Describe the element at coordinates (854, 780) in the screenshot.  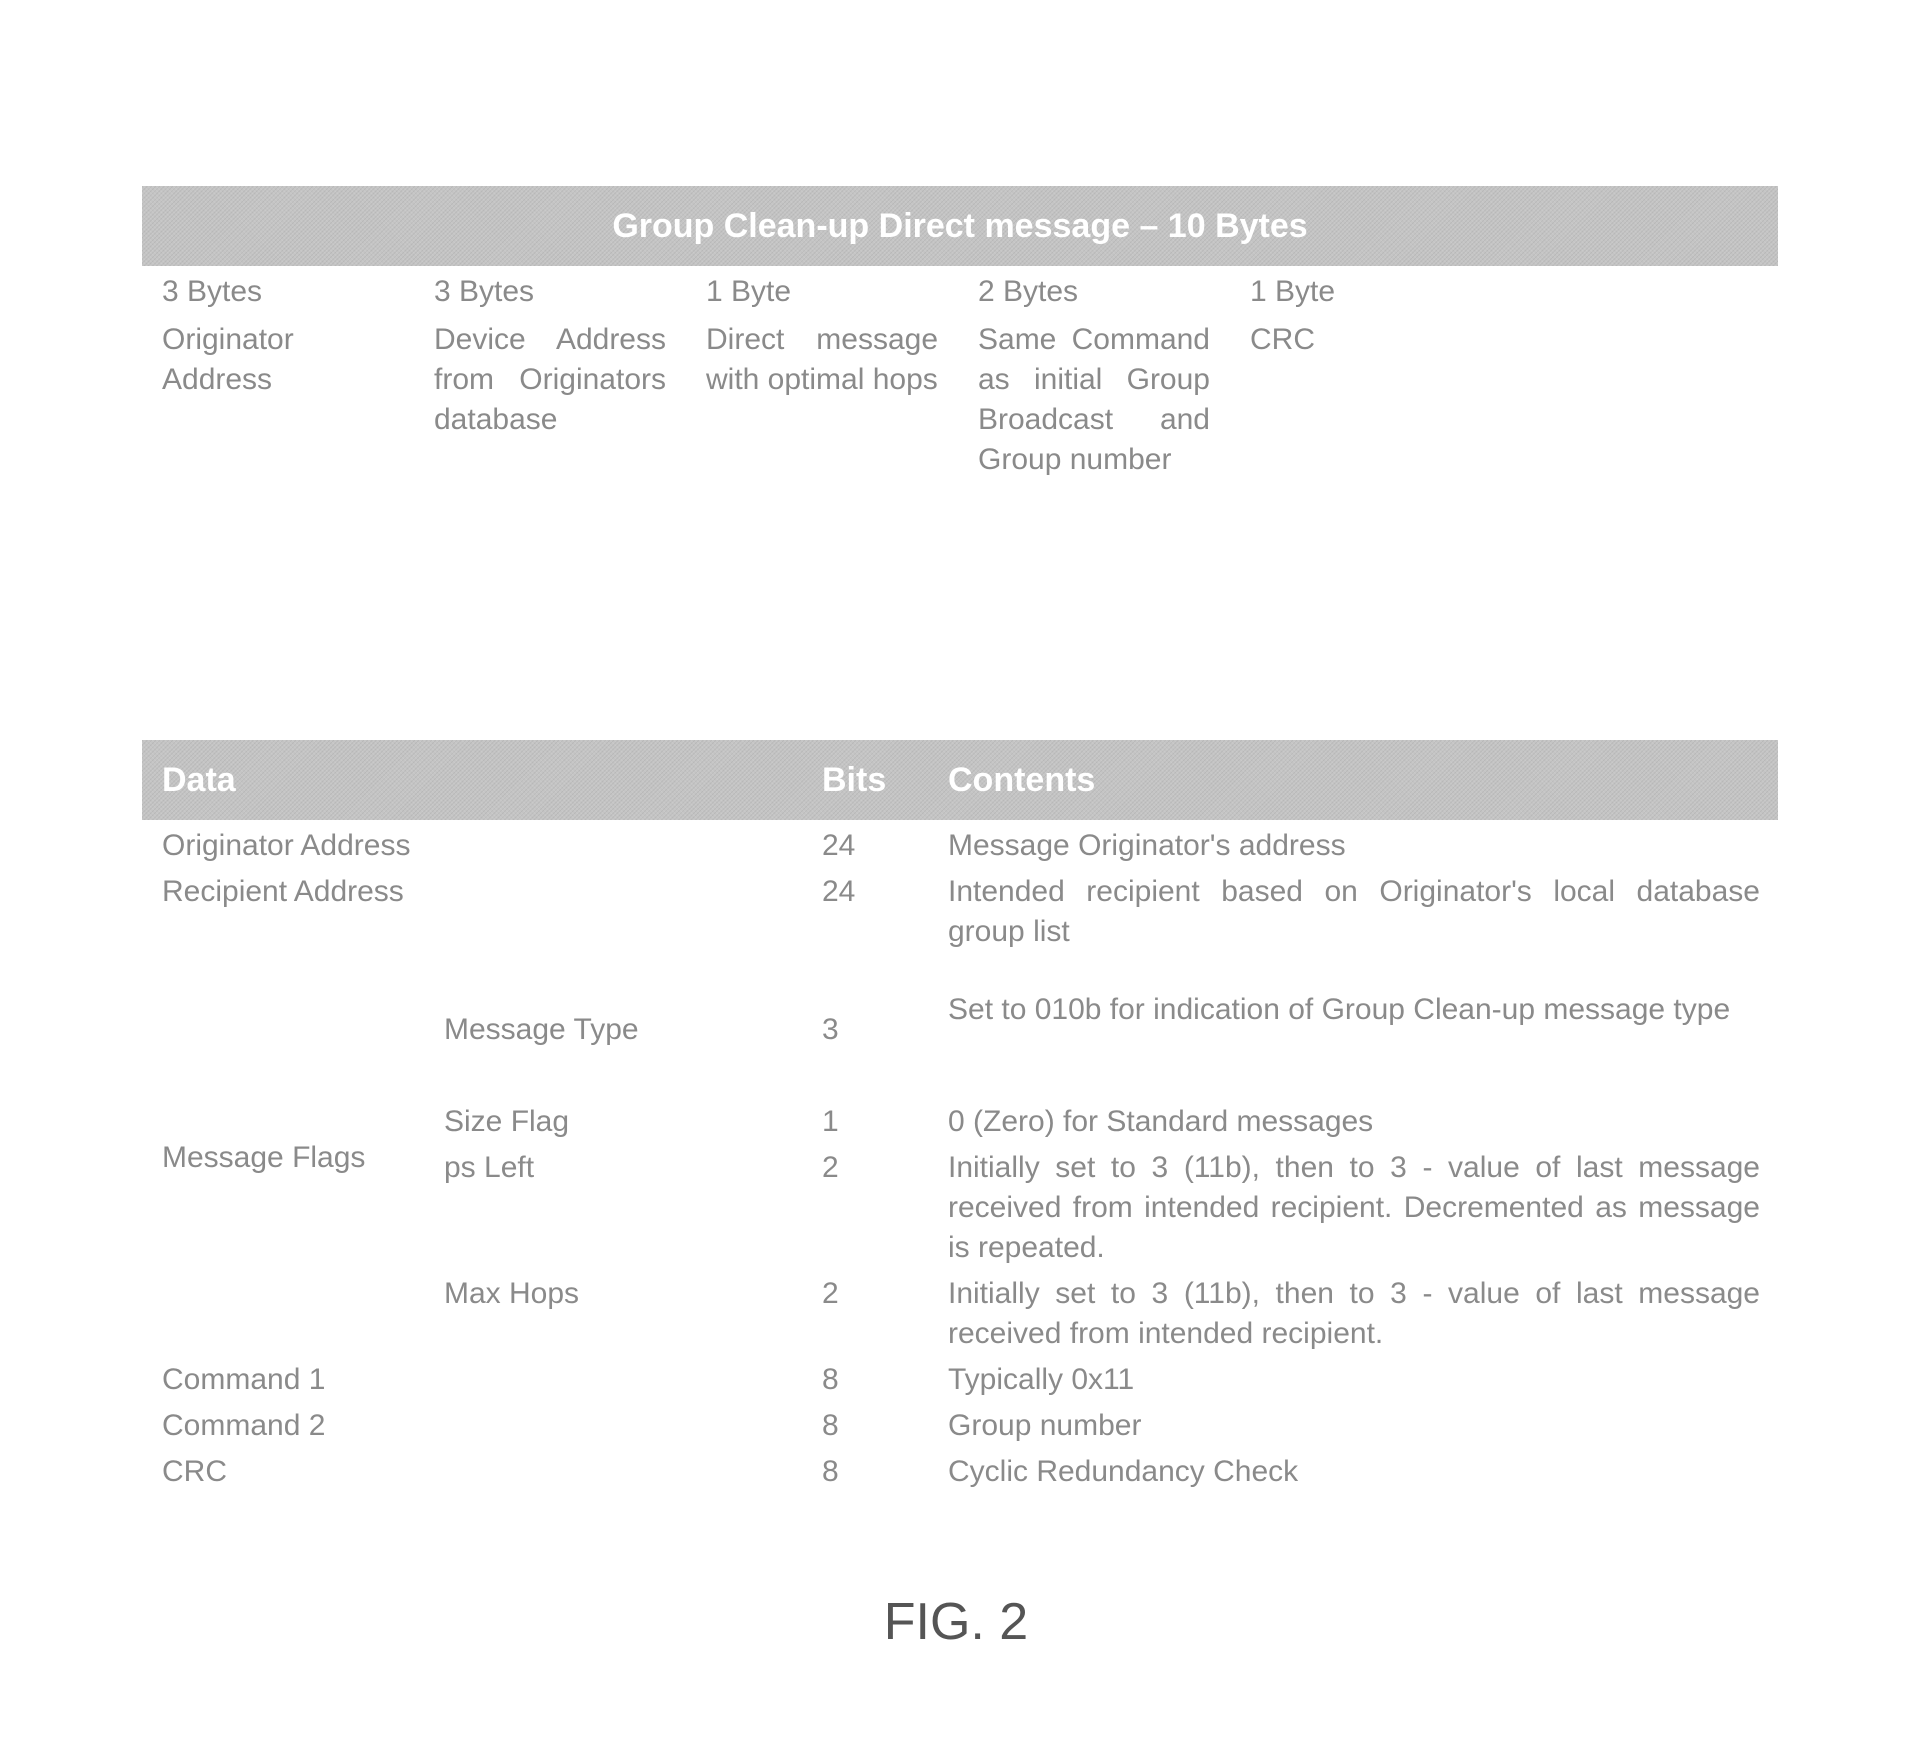
I see `header-bits: Bits` at that location.